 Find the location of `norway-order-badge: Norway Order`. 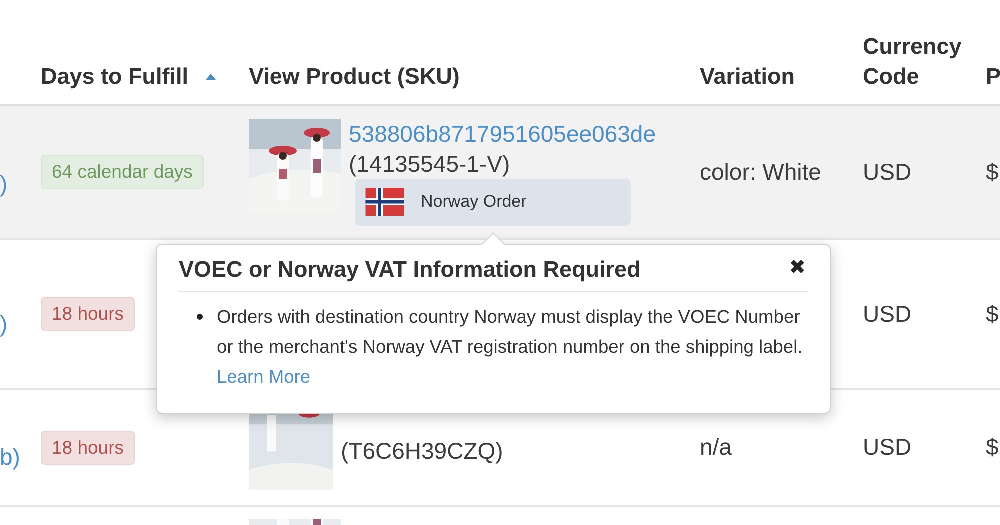

norway-order-badge: Norway Order is located at coordinates (493, 202).